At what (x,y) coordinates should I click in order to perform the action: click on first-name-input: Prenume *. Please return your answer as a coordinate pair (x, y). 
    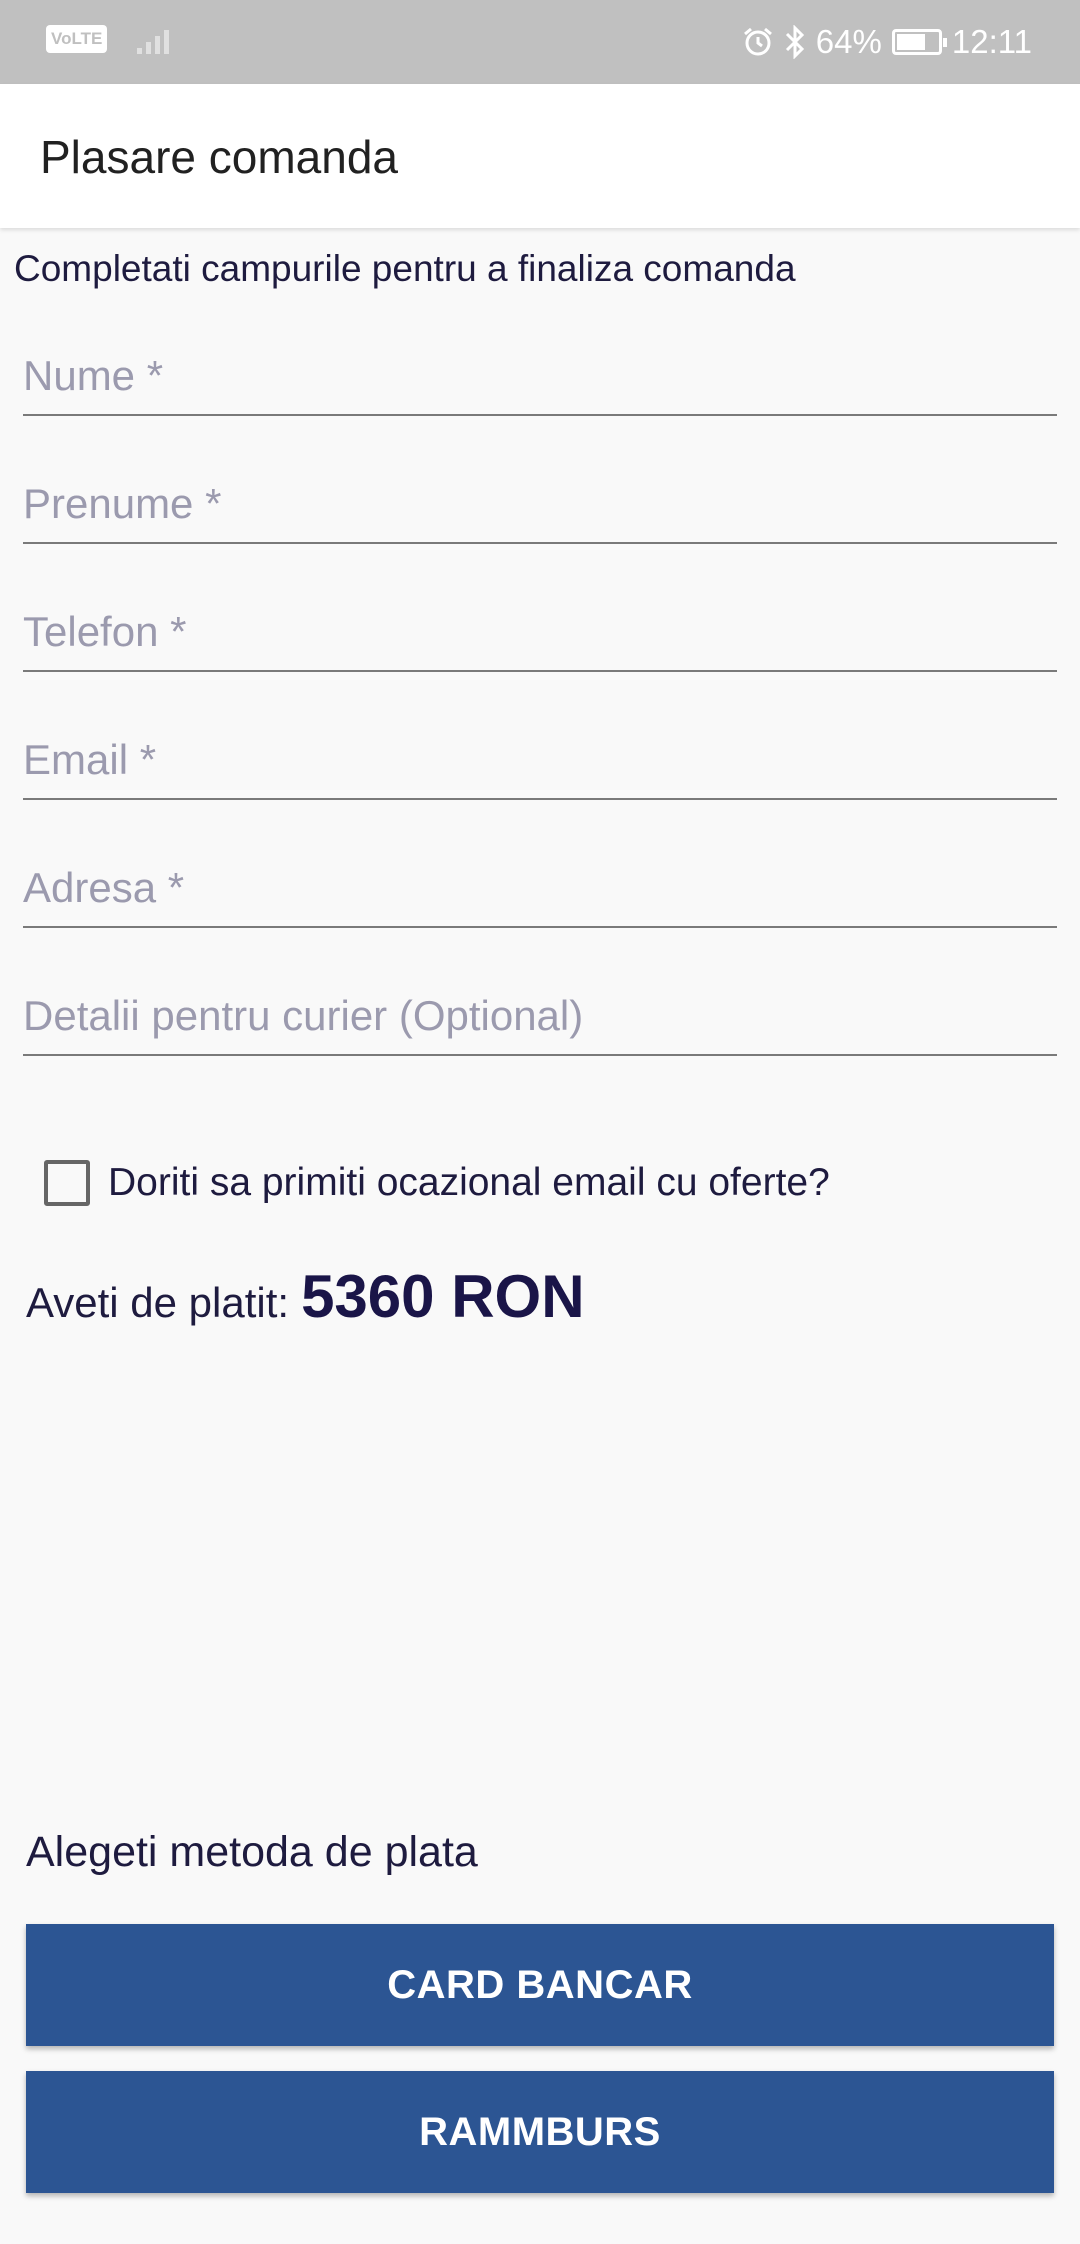
    Looking at the image, I should click on (540, 508).